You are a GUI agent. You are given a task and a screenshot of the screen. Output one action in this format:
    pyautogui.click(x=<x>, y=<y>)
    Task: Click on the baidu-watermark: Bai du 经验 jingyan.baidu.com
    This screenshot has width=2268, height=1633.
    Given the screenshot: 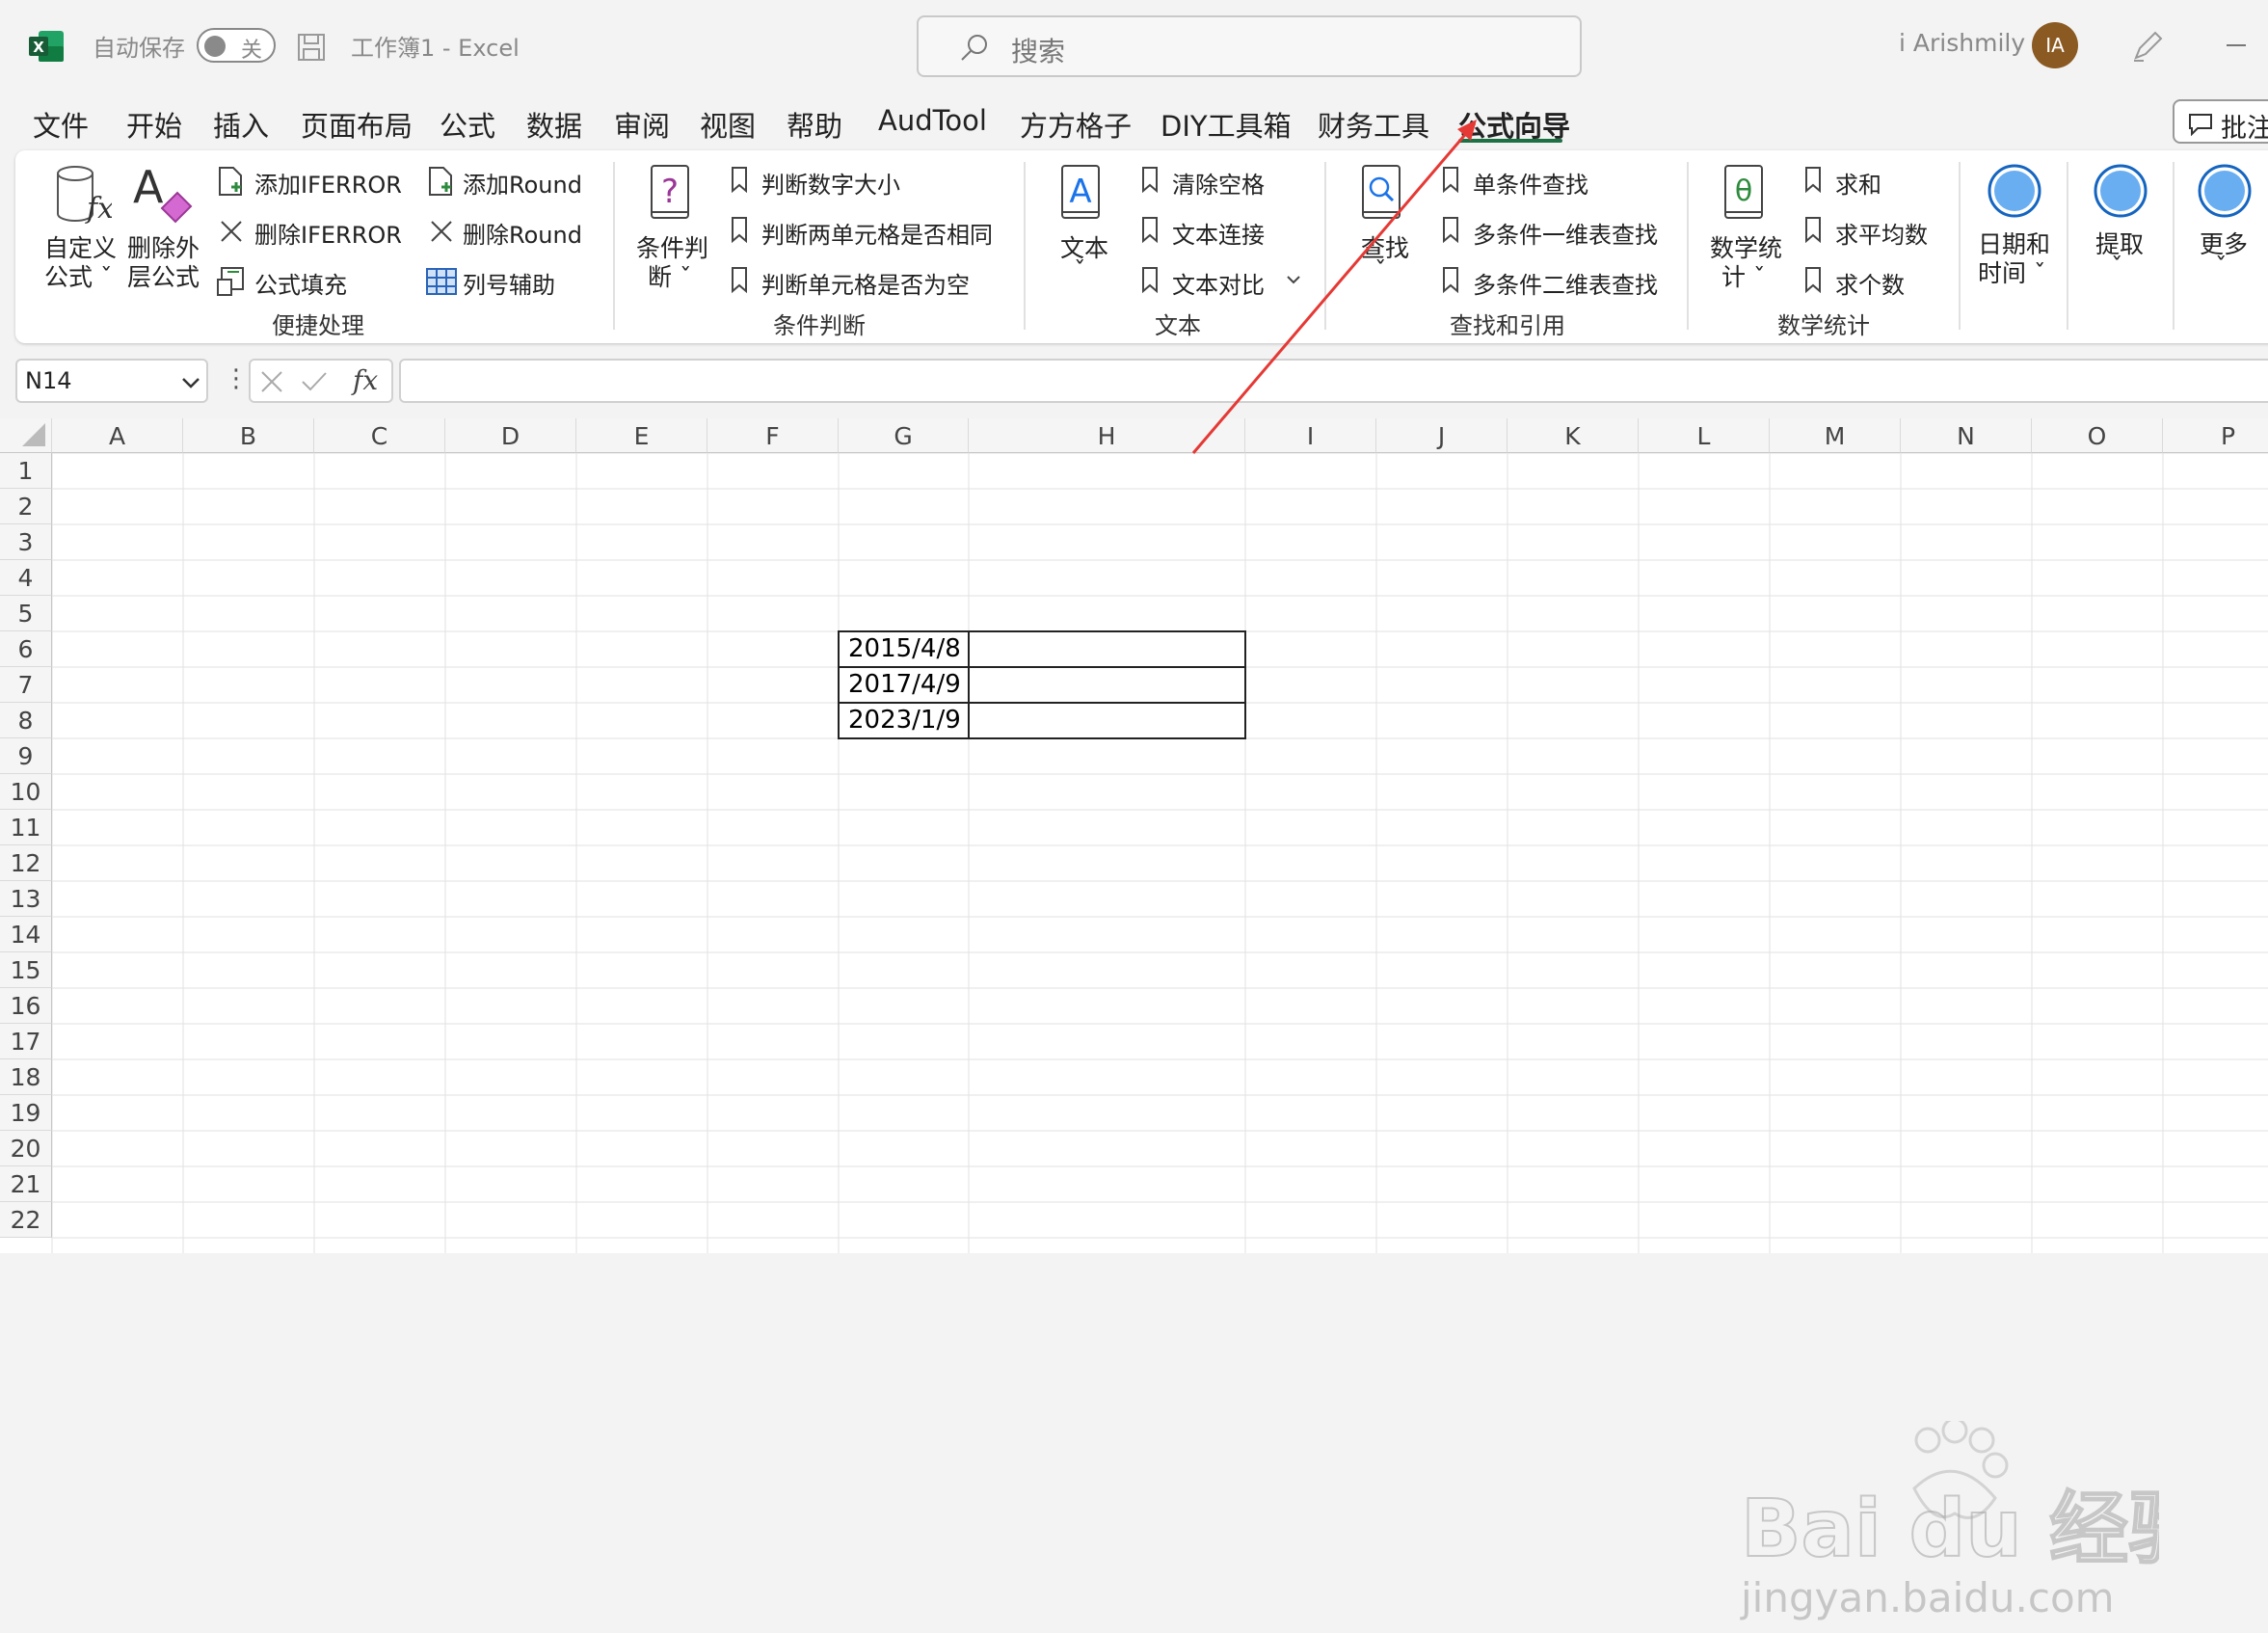 What is the action you would take?
    pyautogui.click(x=1949, y=1521)
    